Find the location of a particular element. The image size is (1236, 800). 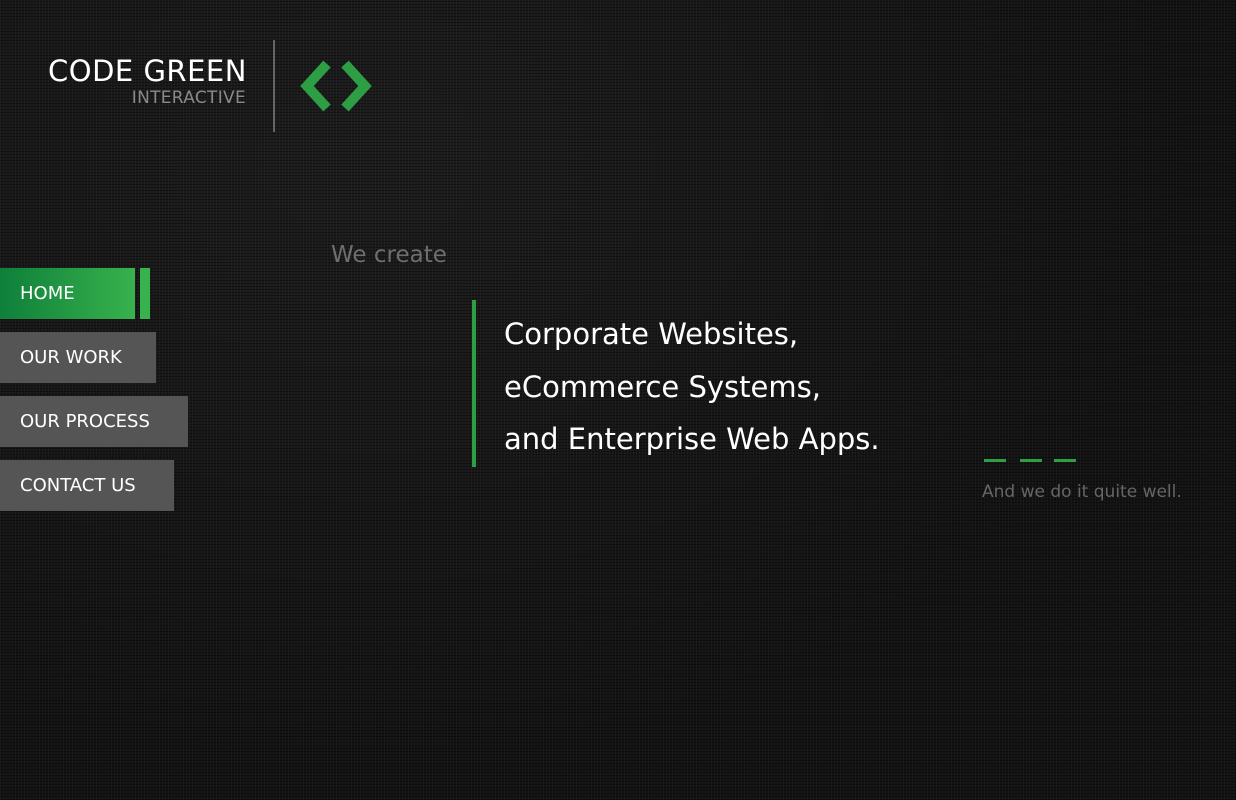

nav-item-our-process: OUR PROCESS is located at coordinates (94, 421).